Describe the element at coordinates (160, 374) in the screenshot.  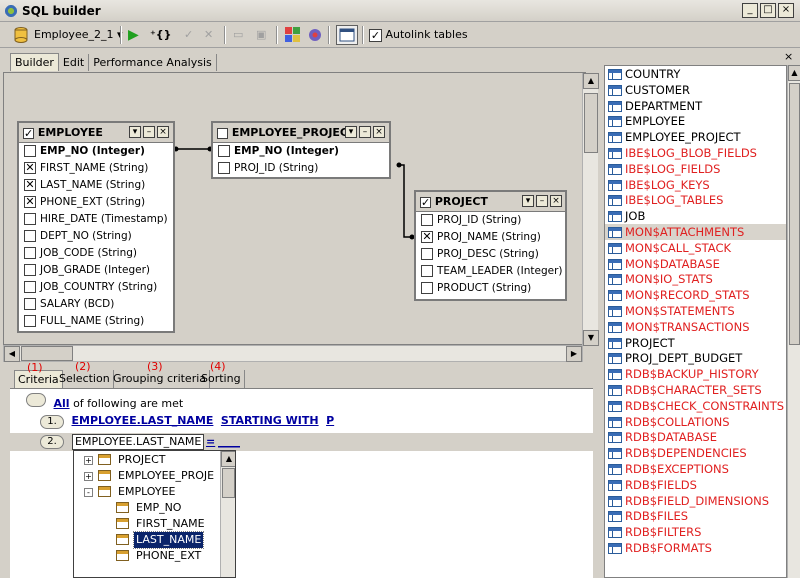
I see `tab-grouping-criteria: (3) Grouping criteria` at that location.